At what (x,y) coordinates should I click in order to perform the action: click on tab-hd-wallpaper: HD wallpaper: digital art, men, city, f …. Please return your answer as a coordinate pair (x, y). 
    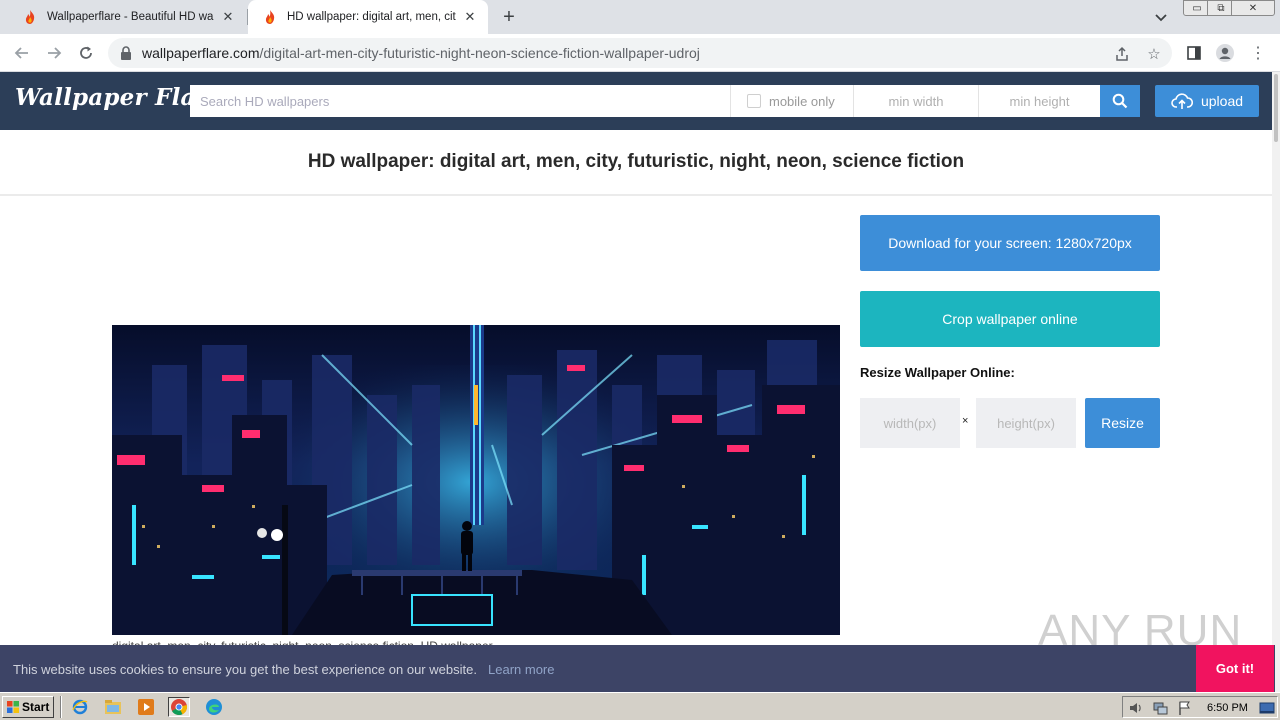
    Looking at the image, I should click on (368, 17).